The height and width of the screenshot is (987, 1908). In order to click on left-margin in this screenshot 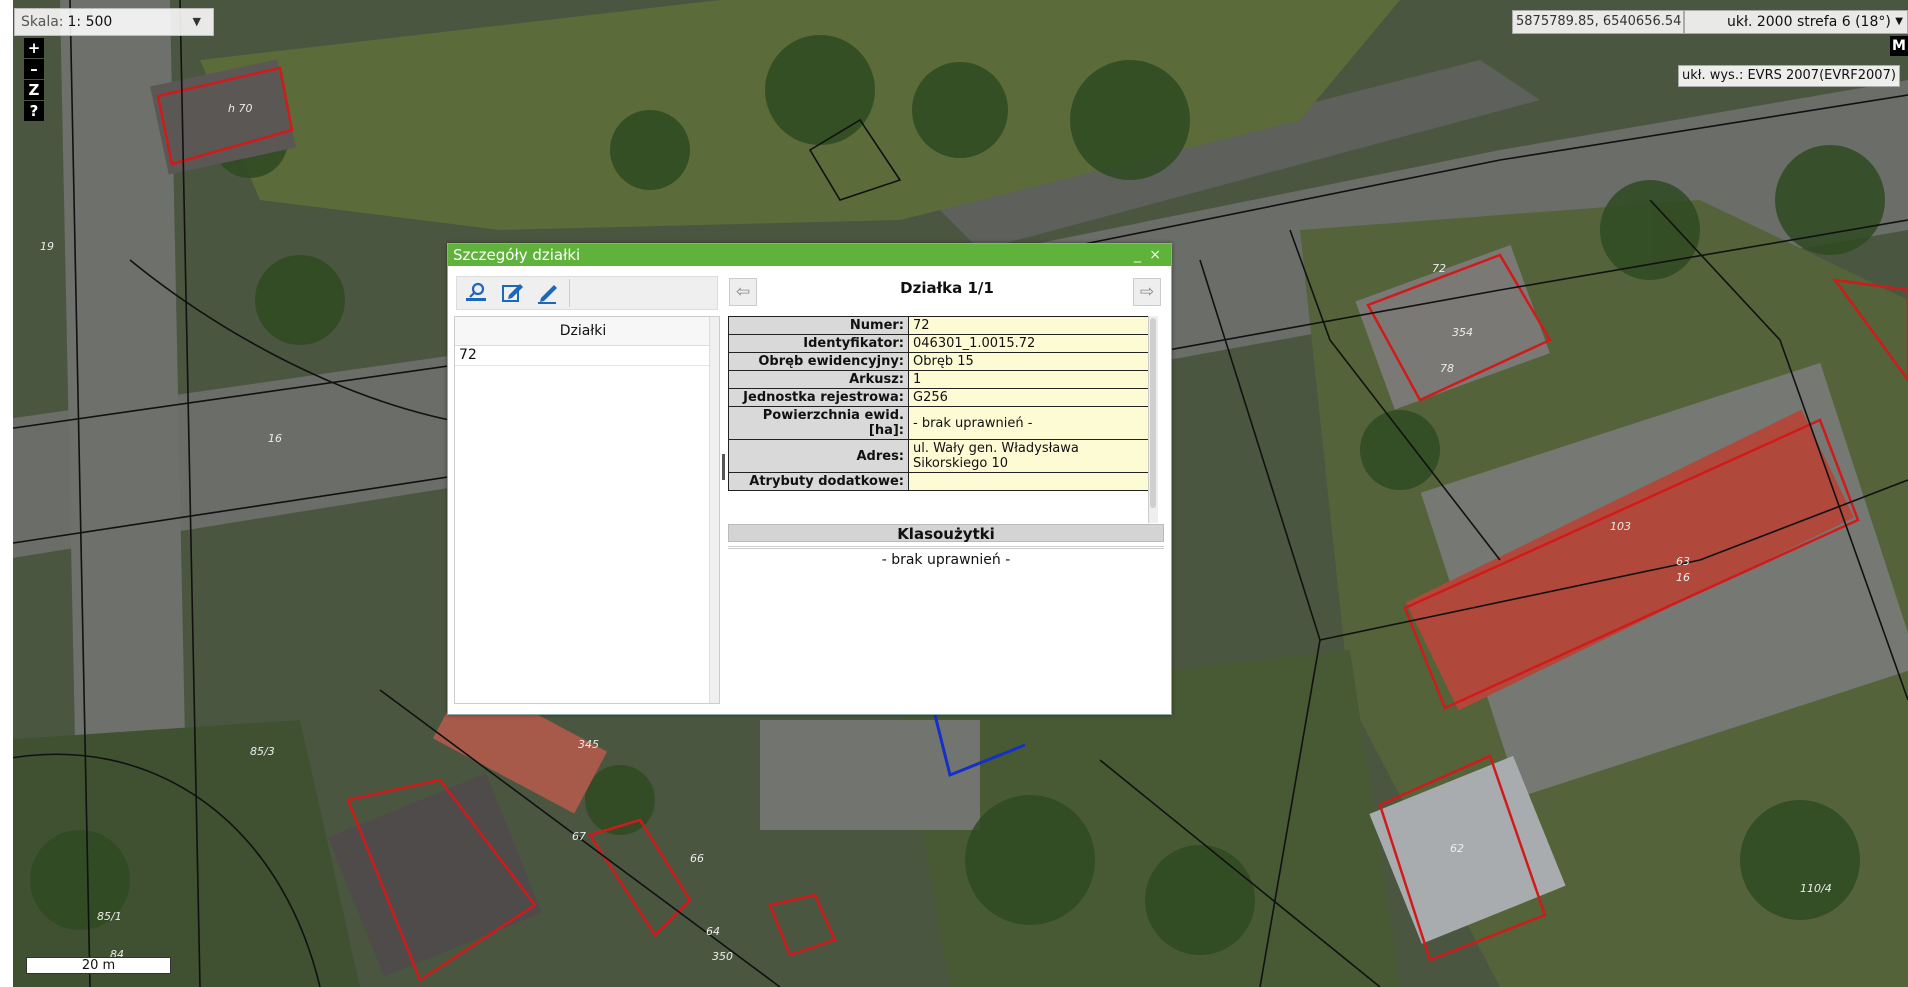, I will do `click(6, 493)`.